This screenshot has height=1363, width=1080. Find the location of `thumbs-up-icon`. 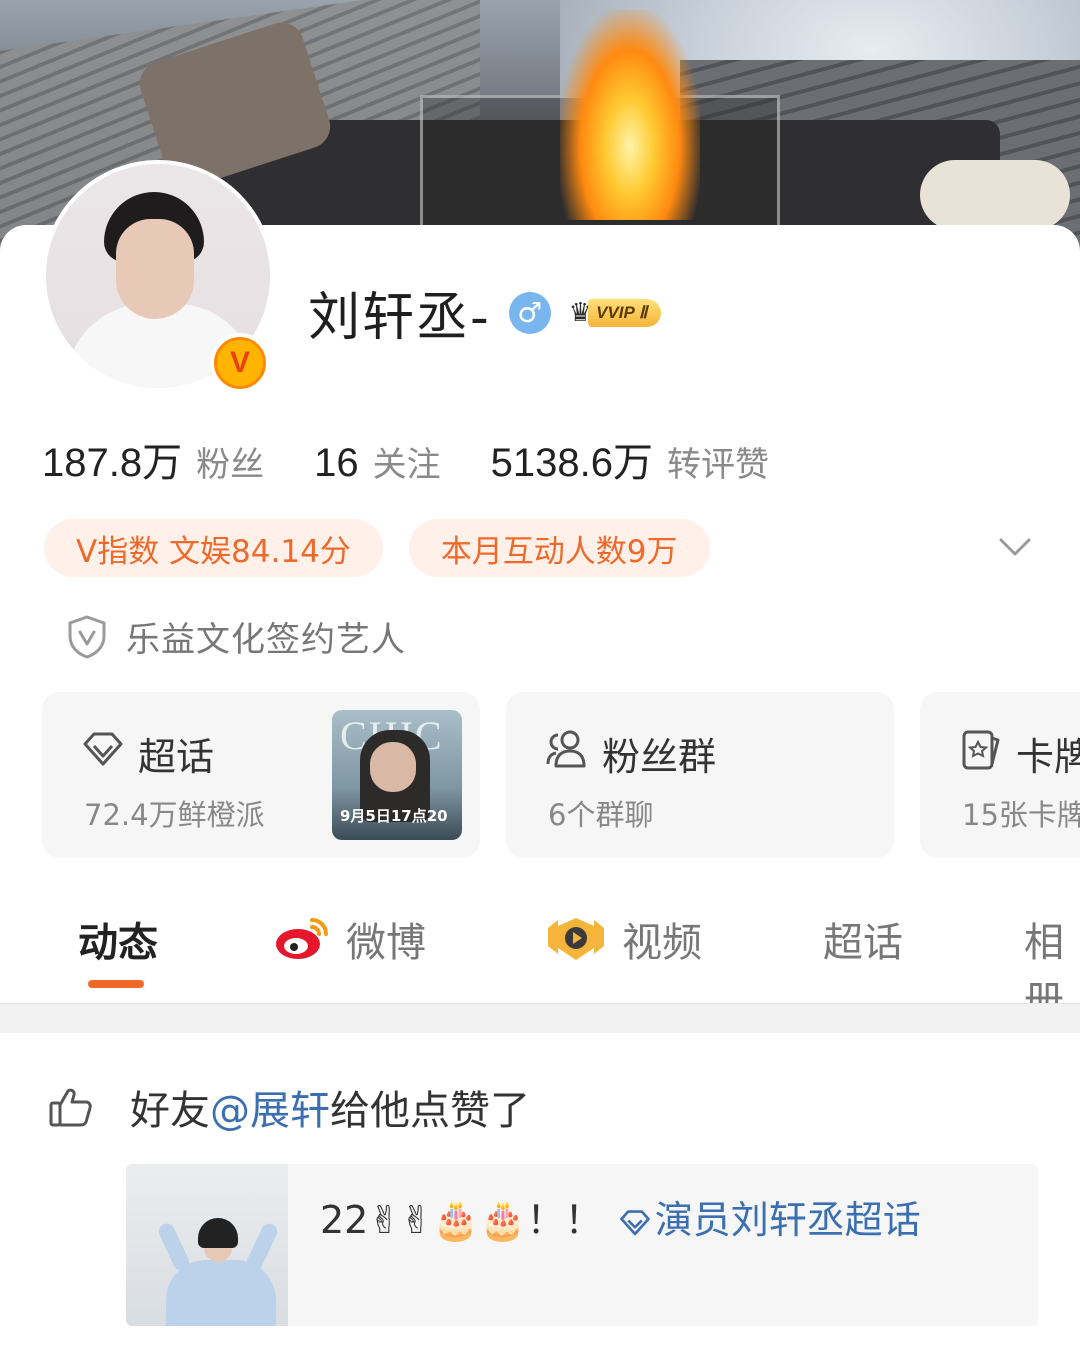

thumbs-up-icon is located at coordinates (70, 1107).